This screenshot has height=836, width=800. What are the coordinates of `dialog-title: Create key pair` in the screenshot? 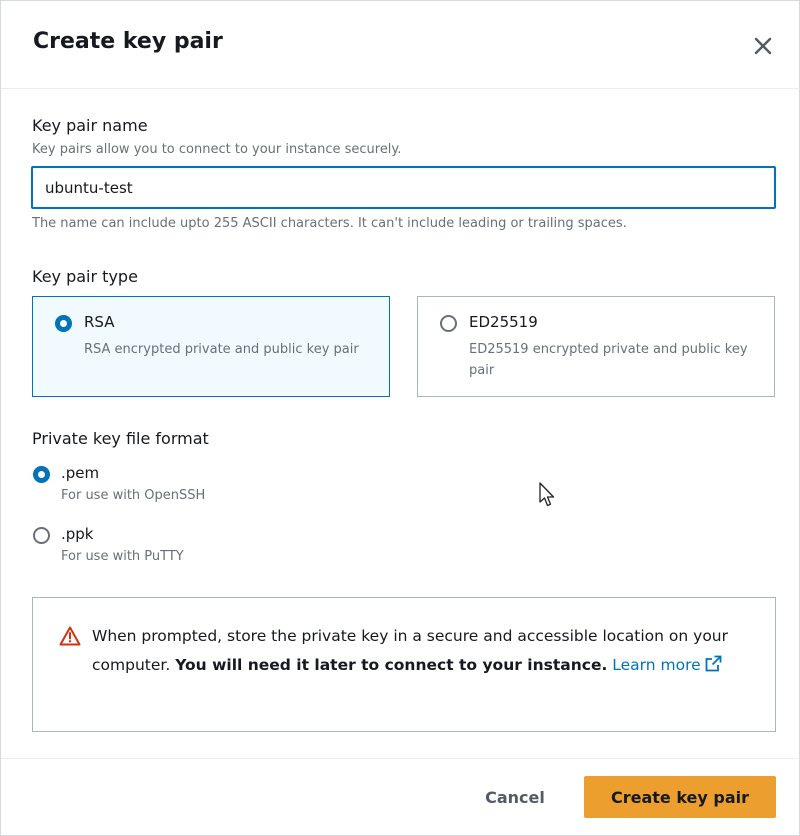 It's located at (128, 41).